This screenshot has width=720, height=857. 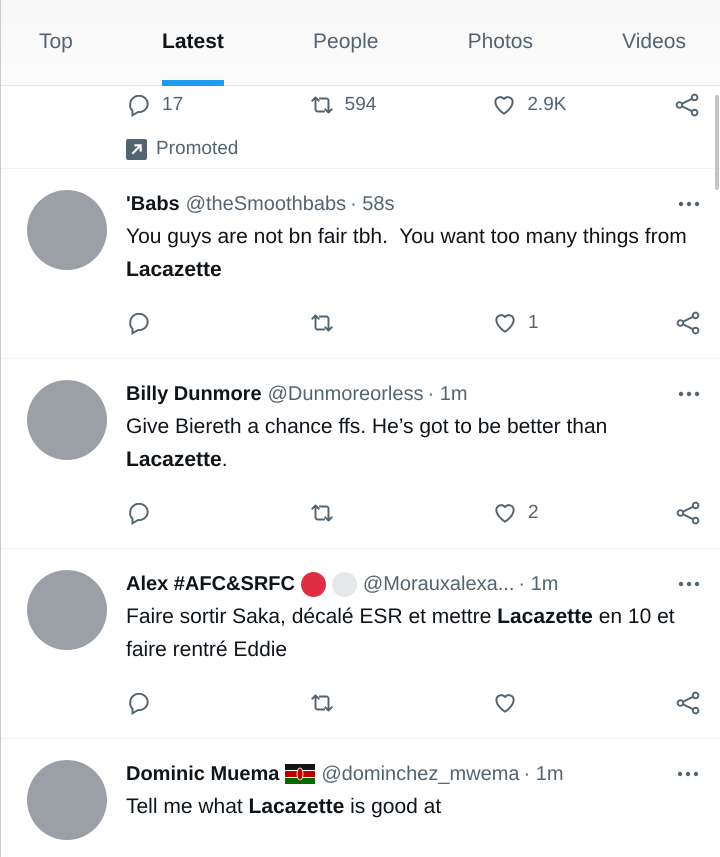 I want to click on tweet-text: Faire sortir Saka, décalé ESR et mettre Lacazette en 10 et faire rentré Eddie, so click(x=401, y=633).